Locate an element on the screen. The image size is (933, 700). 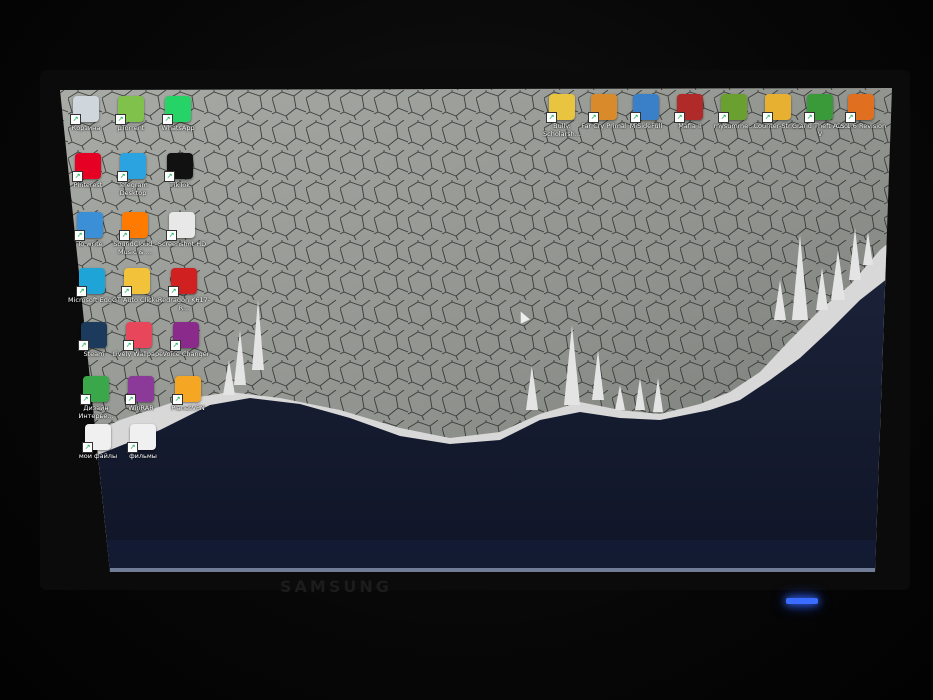
cs16-icon: ↗ is located at coordinates (859, 108).